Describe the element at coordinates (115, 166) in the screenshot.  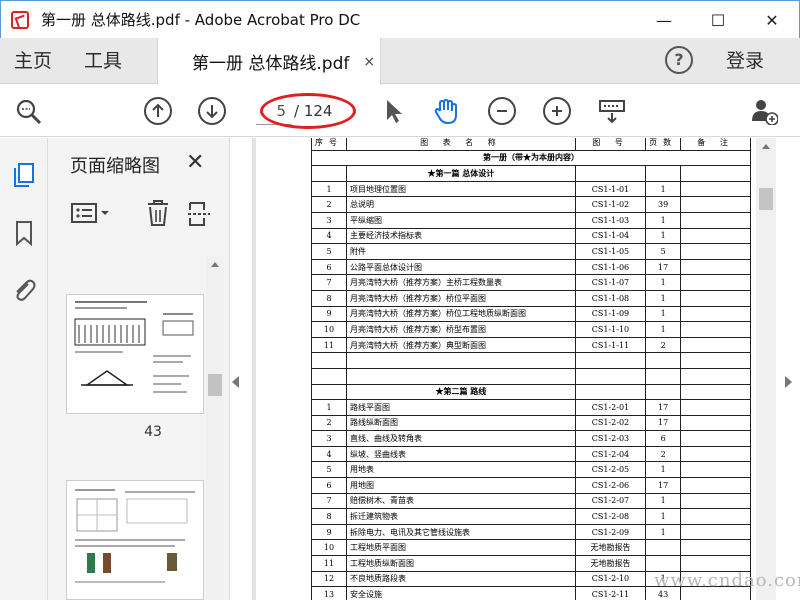
I see `panel-title: 页面缩略图` at that location.